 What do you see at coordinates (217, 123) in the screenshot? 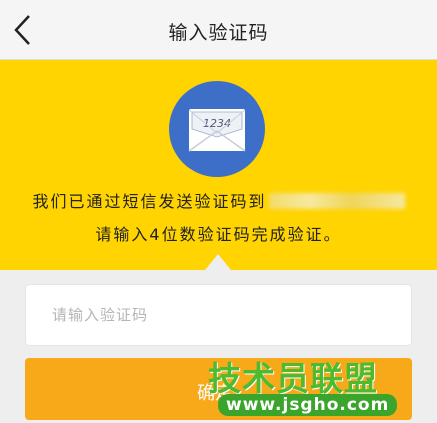
I see `envelope-code: 1234` at bounding box center [217, 123].